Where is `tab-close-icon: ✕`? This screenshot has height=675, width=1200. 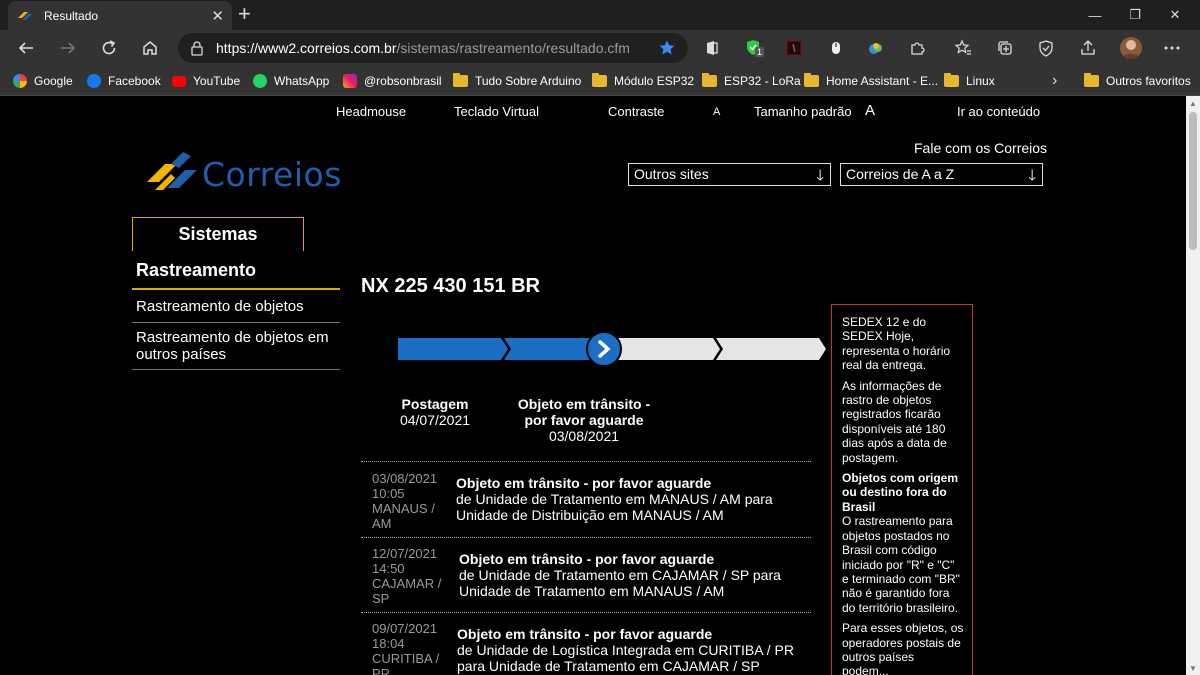
tab-close-icon: ✕ is located at coordinates (217, 16).